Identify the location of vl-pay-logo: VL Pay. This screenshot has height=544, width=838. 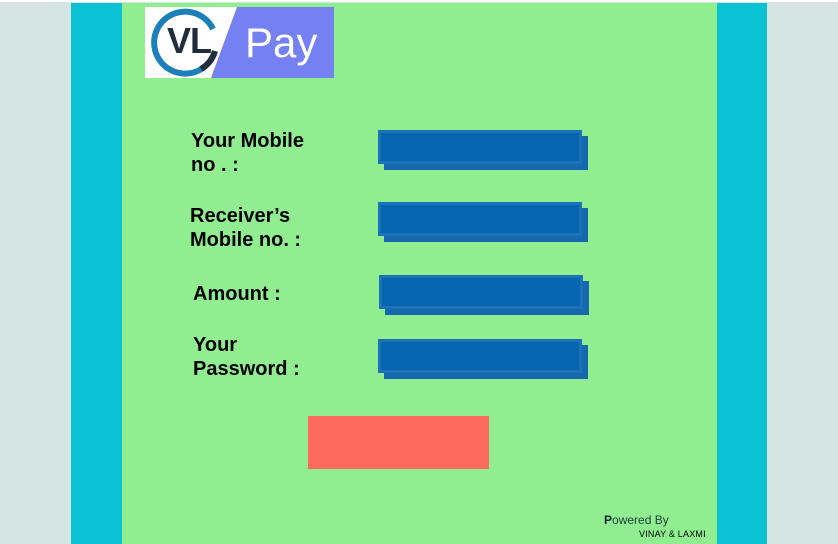
(239, 42).